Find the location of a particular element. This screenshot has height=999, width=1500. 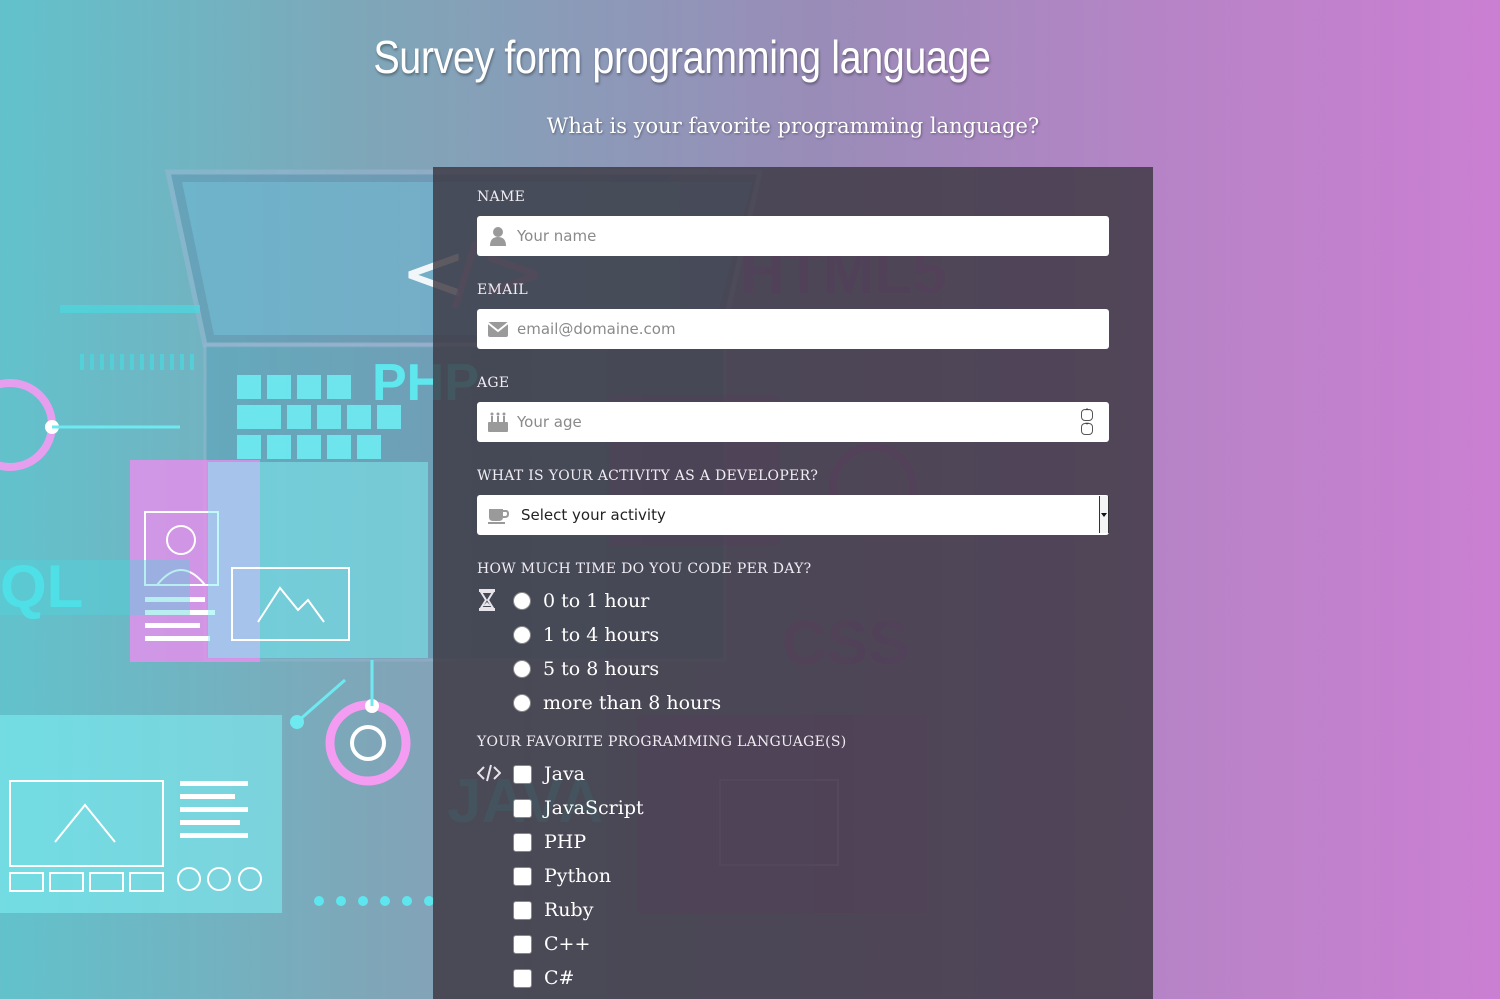

activity-label: WHAT IS YOUR ACTIVITY AS A DEVELOPER? is located at coordinates (648, 476).